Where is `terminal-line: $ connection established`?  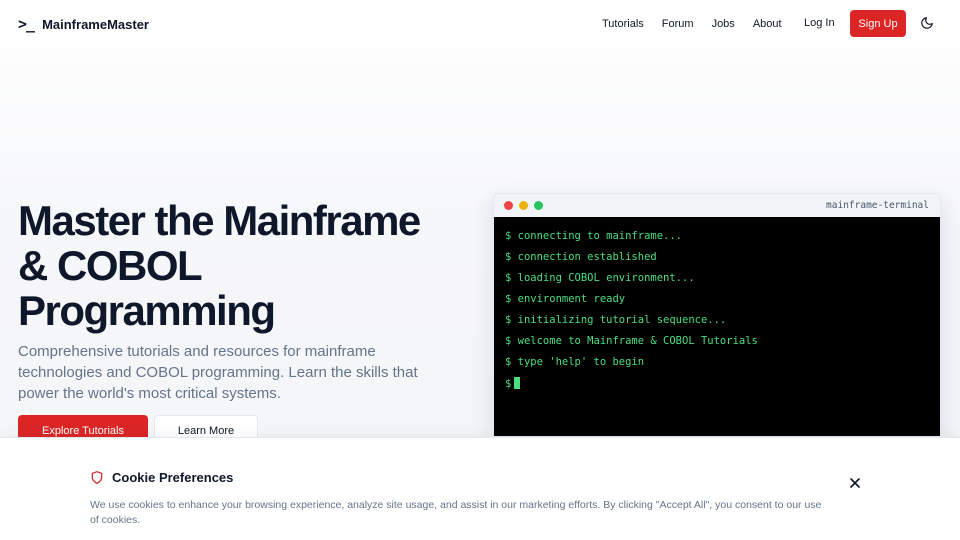 terminal-line: $ connection established is located at coordinates (581, 257).